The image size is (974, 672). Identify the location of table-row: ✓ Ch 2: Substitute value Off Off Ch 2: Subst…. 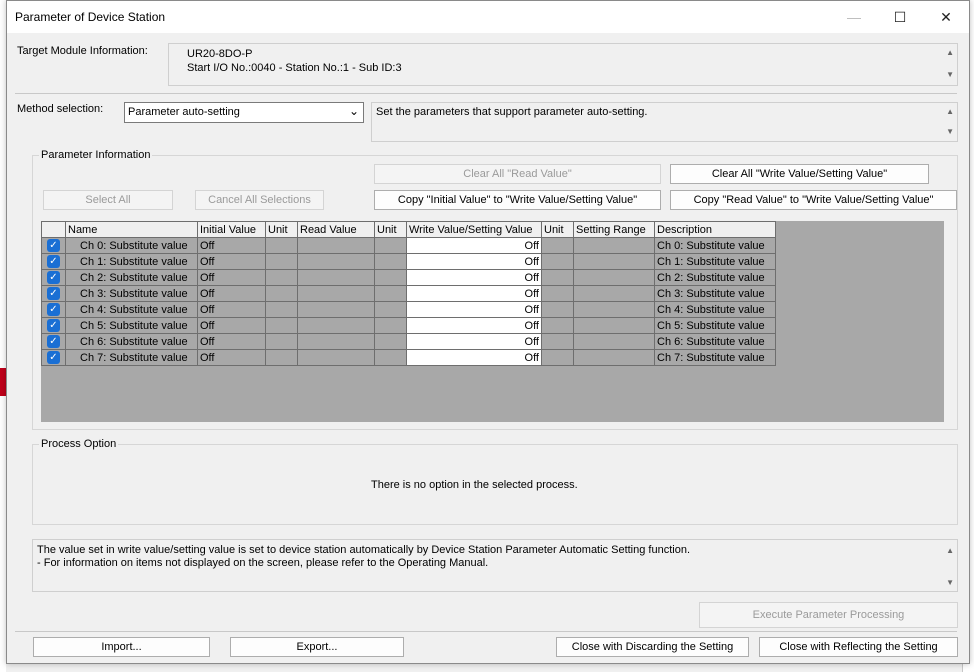
(408, 277).